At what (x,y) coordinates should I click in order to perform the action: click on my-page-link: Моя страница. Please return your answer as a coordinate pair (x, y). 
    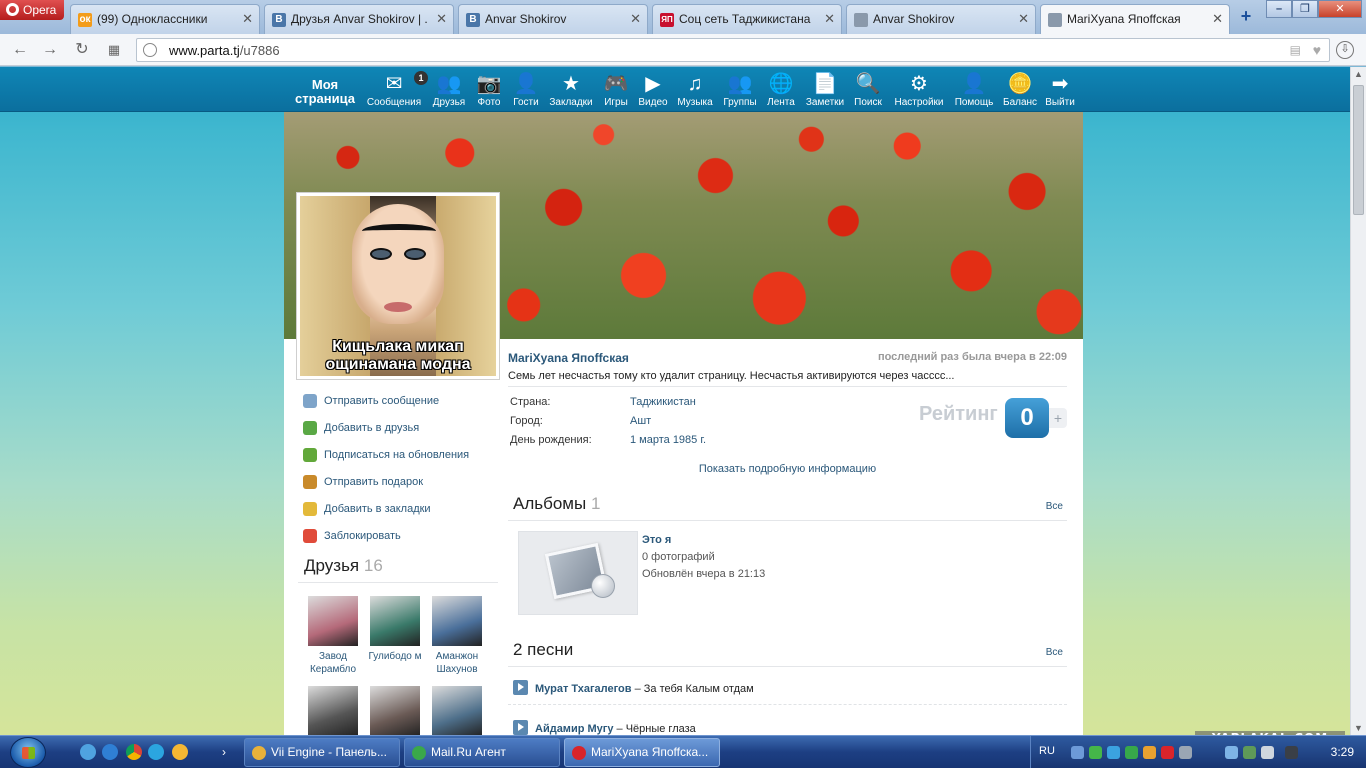
    Looking at the image, I should click on (325, 92).